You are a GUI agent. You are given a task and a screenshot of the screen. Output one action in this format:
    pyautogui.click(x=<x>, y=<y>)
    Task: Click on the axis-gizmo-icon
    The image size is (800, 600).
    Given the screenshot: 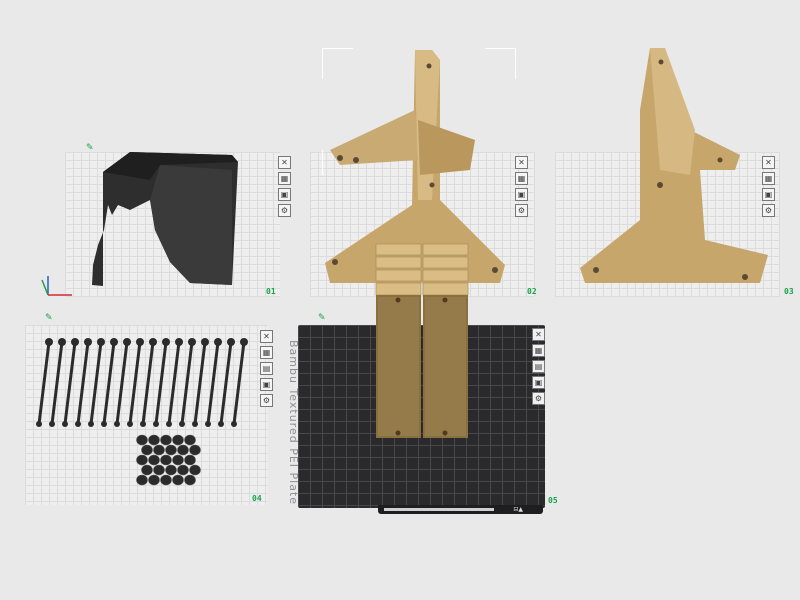 What is the action you would take?
    pyautogui.click(x=56, y=286)
    